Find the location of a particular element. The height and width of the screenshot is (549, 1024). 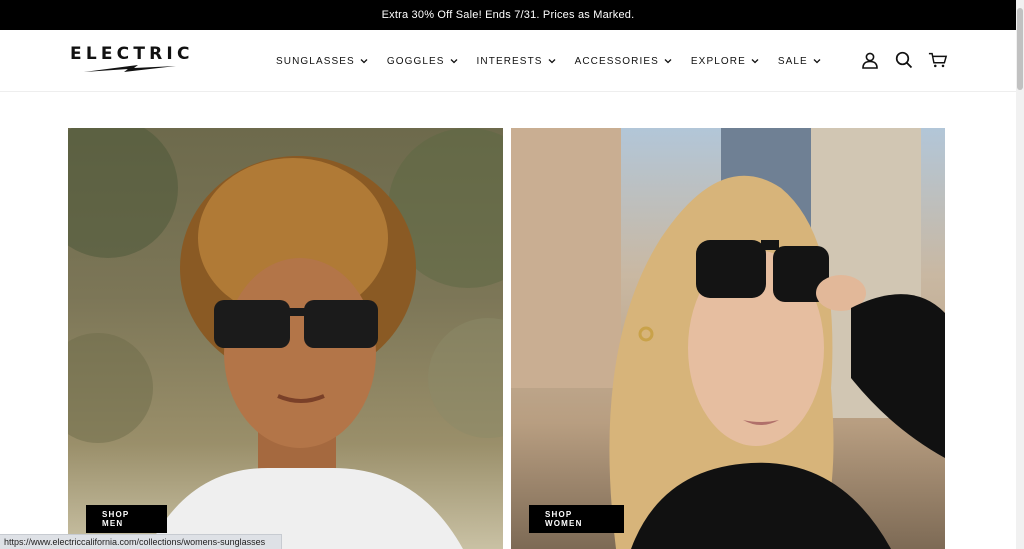

nav-item-goggles: GOGGLES is located at coordinates (423, 61).